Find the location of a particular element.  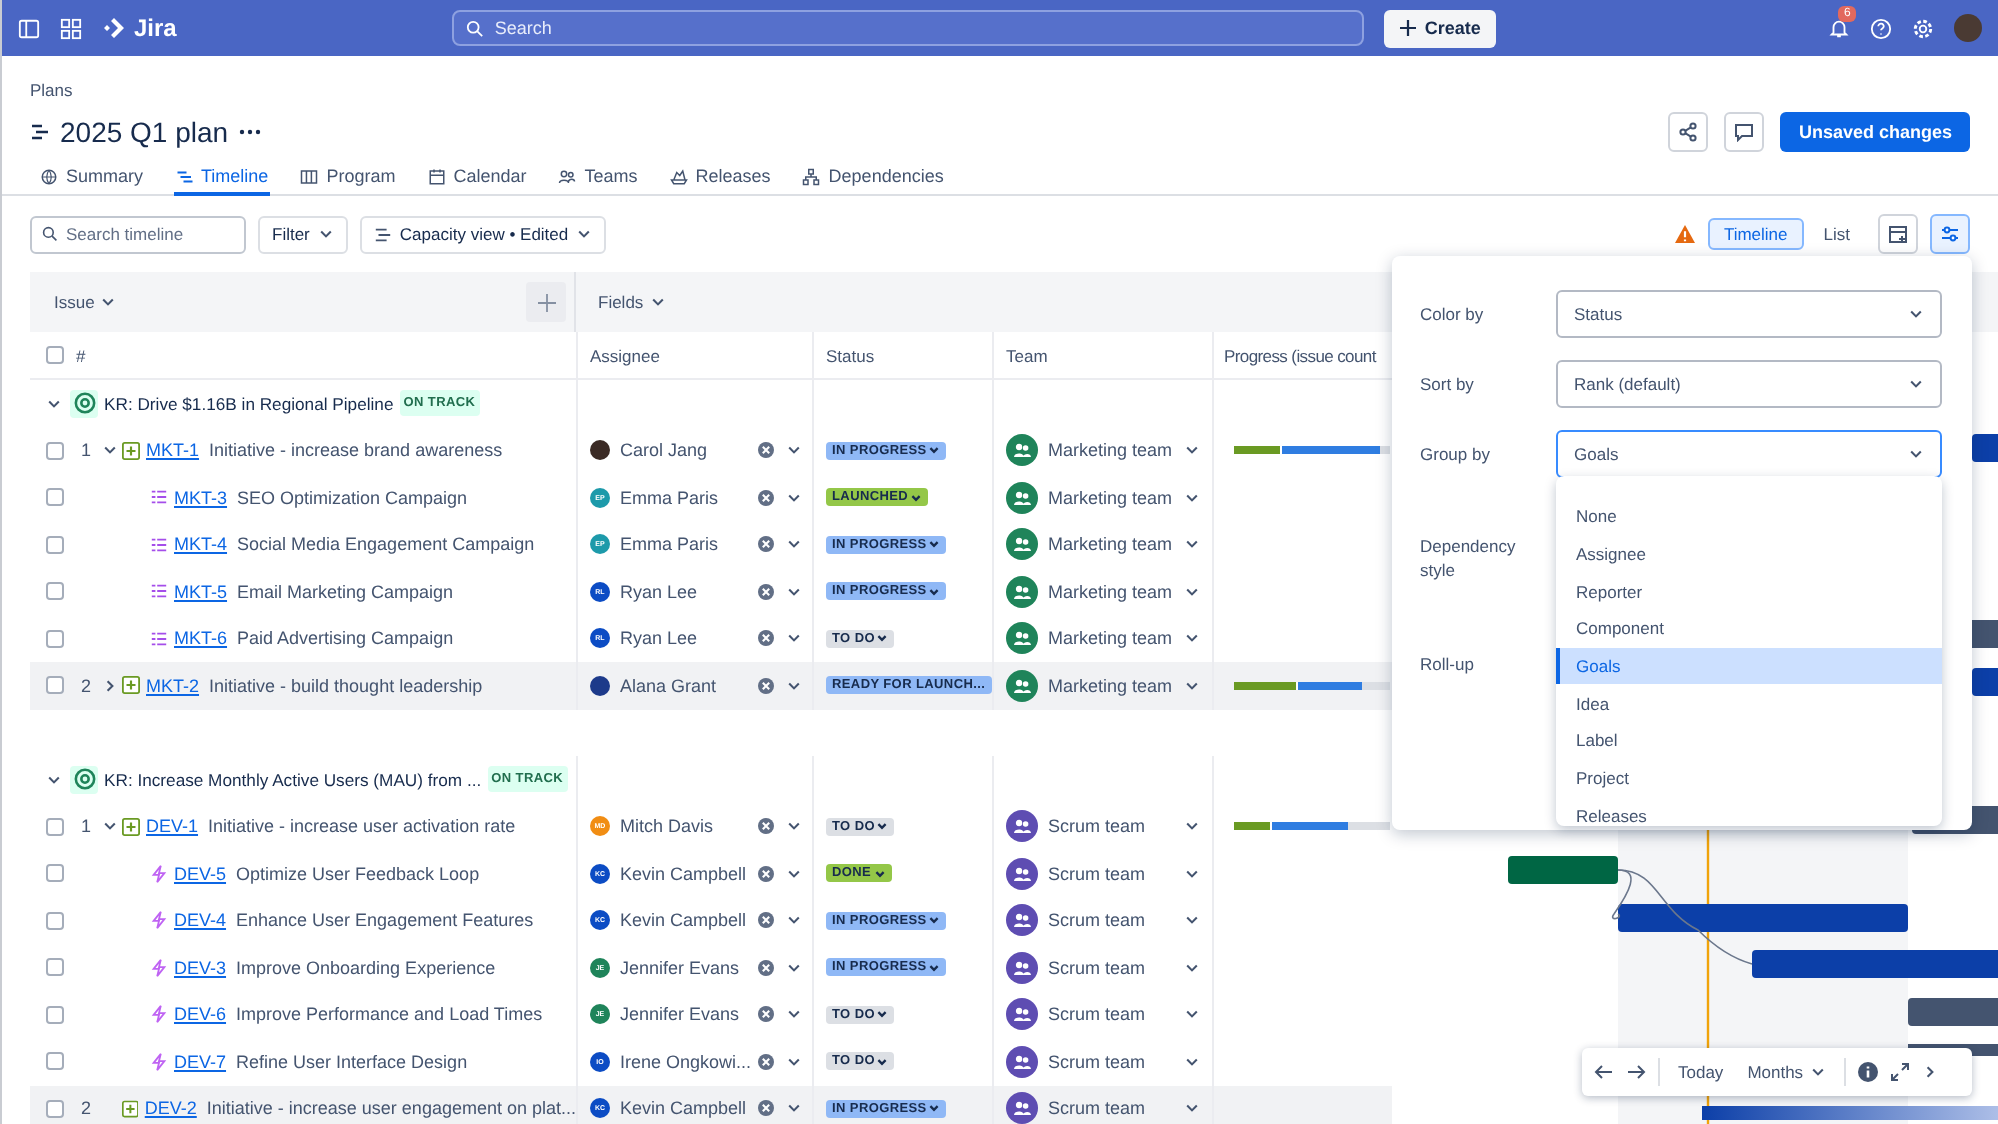

issue-header: Issue is located at coordinates (85, 302).